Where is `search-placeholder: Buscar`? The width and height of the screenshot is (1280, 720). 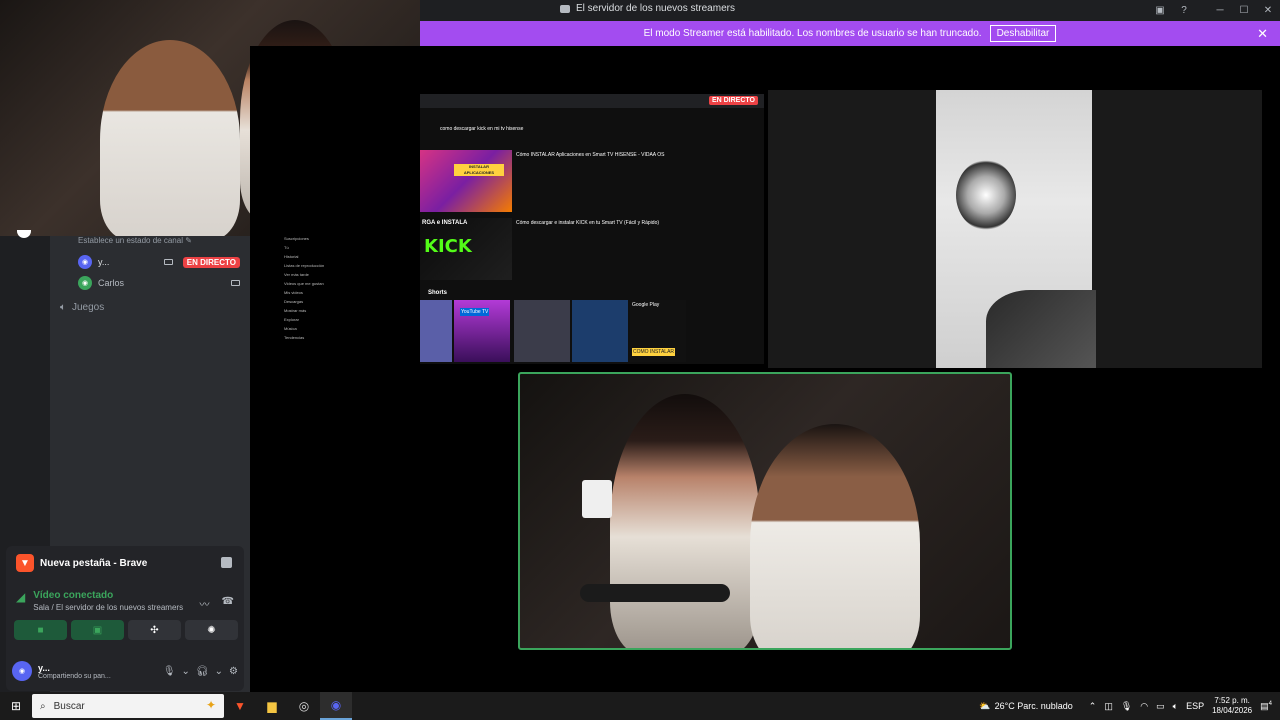 search-placeholder: Buscar is located at coordinates (69, 706).